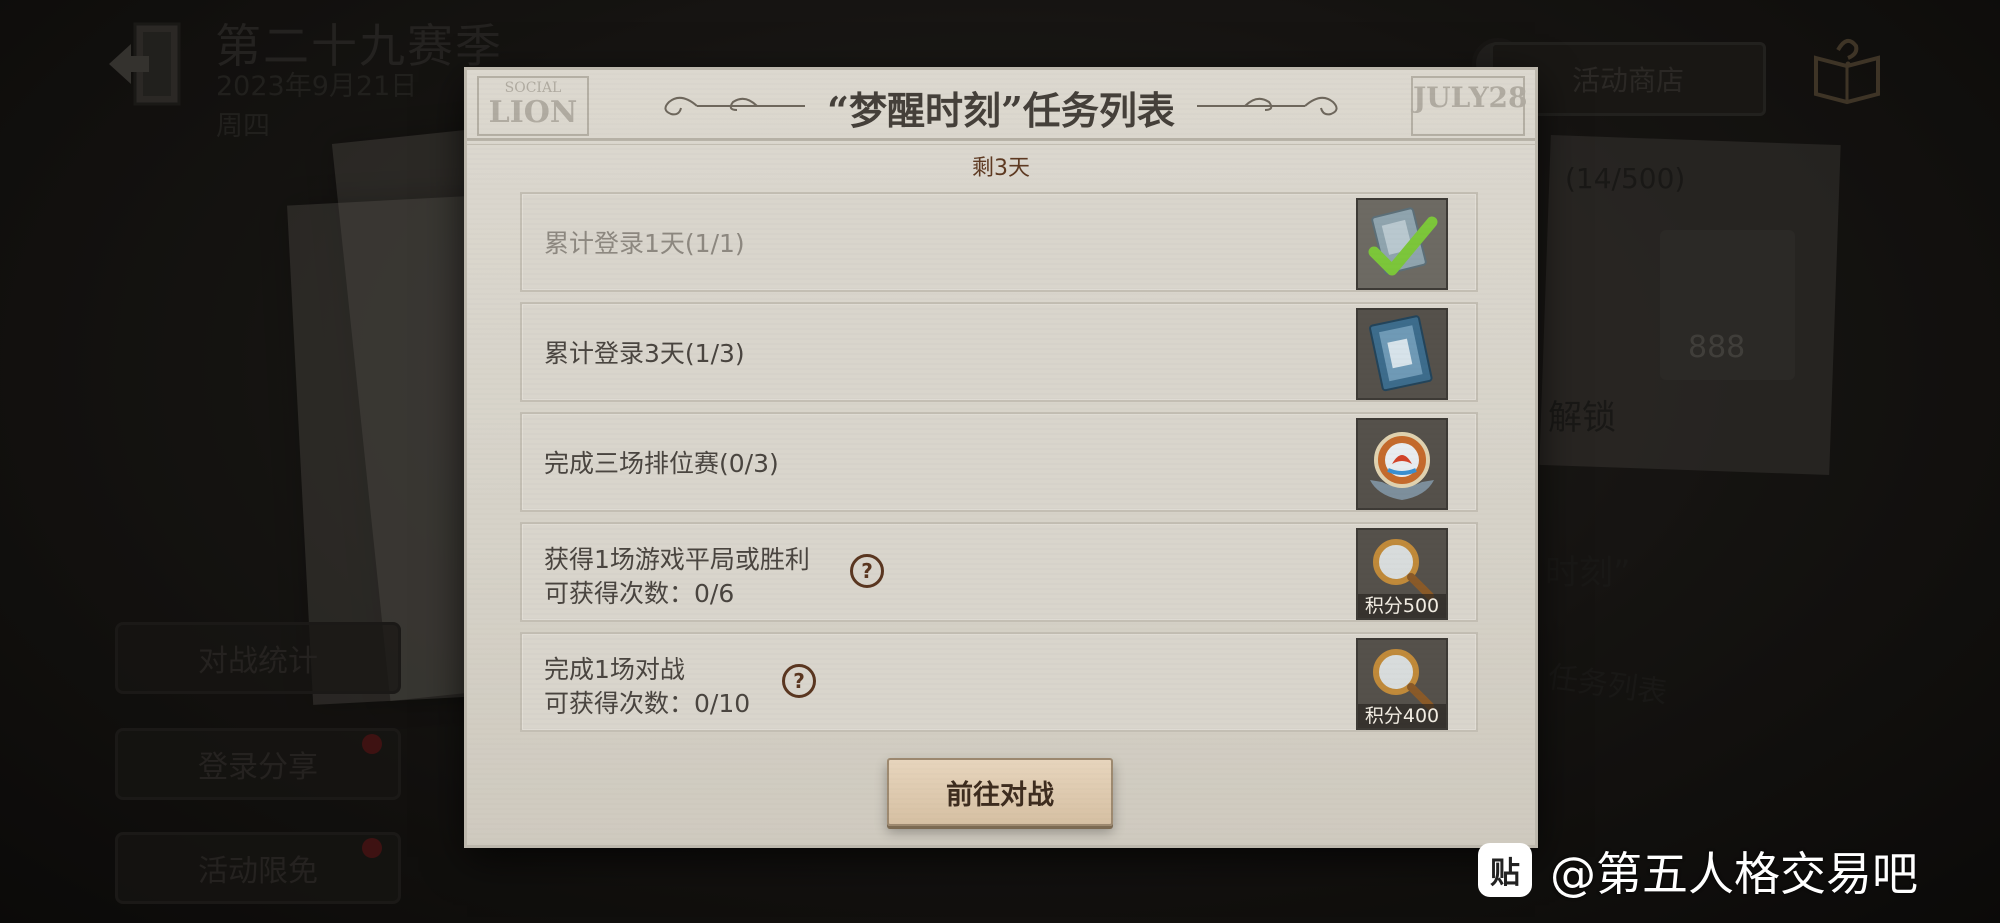 Image resolution: width=2000 pixels, height=923 pixels. What do you see at coordinates (661, 463) in the screenshot?
I see `task-text: 完成三场排位赛(0/3)` at bounding box center [661, 463].